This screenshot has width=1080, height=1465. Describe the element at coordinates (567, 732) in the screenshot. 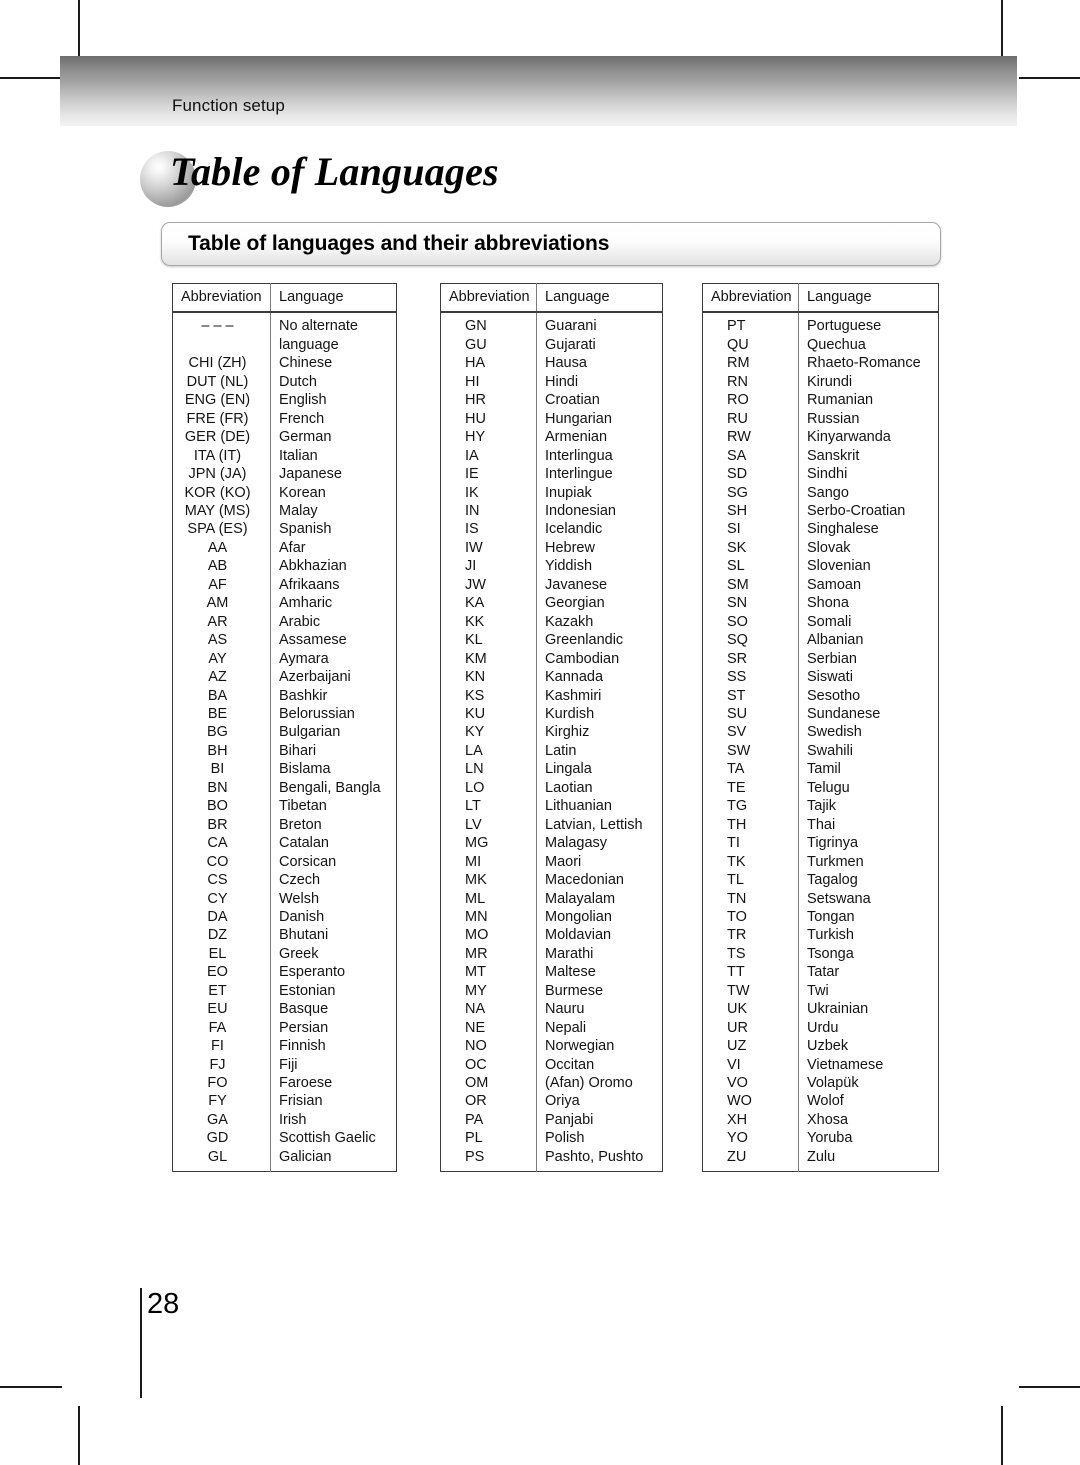

I see `cell-language: Kirghiz` at that location.